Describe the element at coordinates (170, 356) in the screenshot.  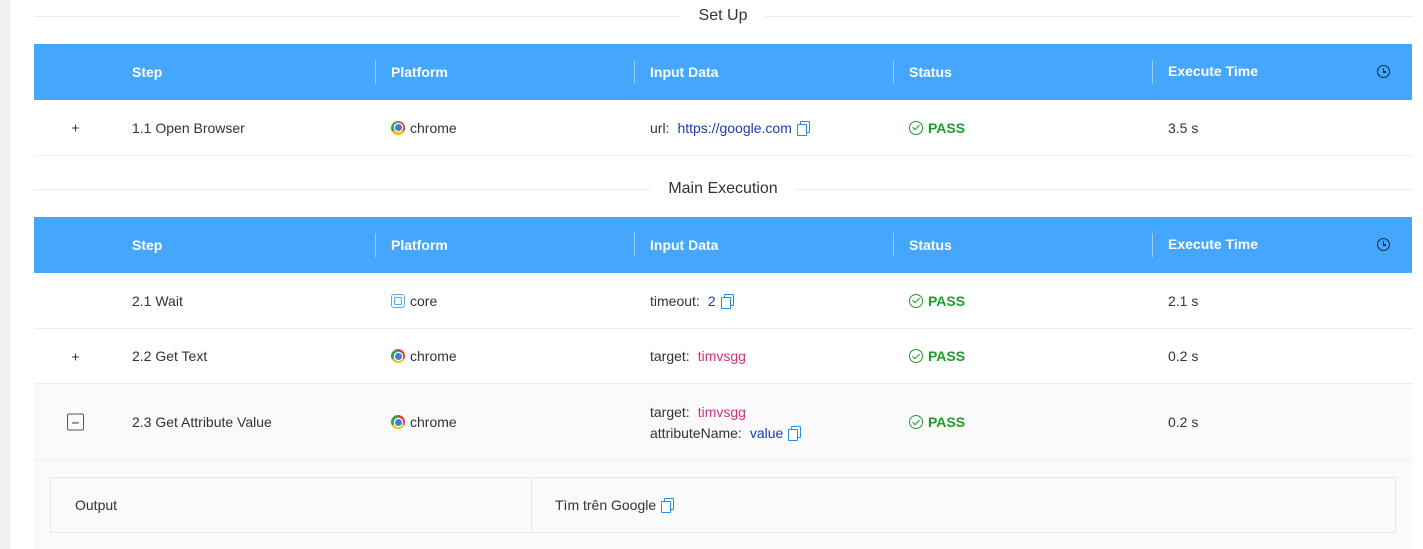
I see `step-name: 2.2 Get Text` at that location.